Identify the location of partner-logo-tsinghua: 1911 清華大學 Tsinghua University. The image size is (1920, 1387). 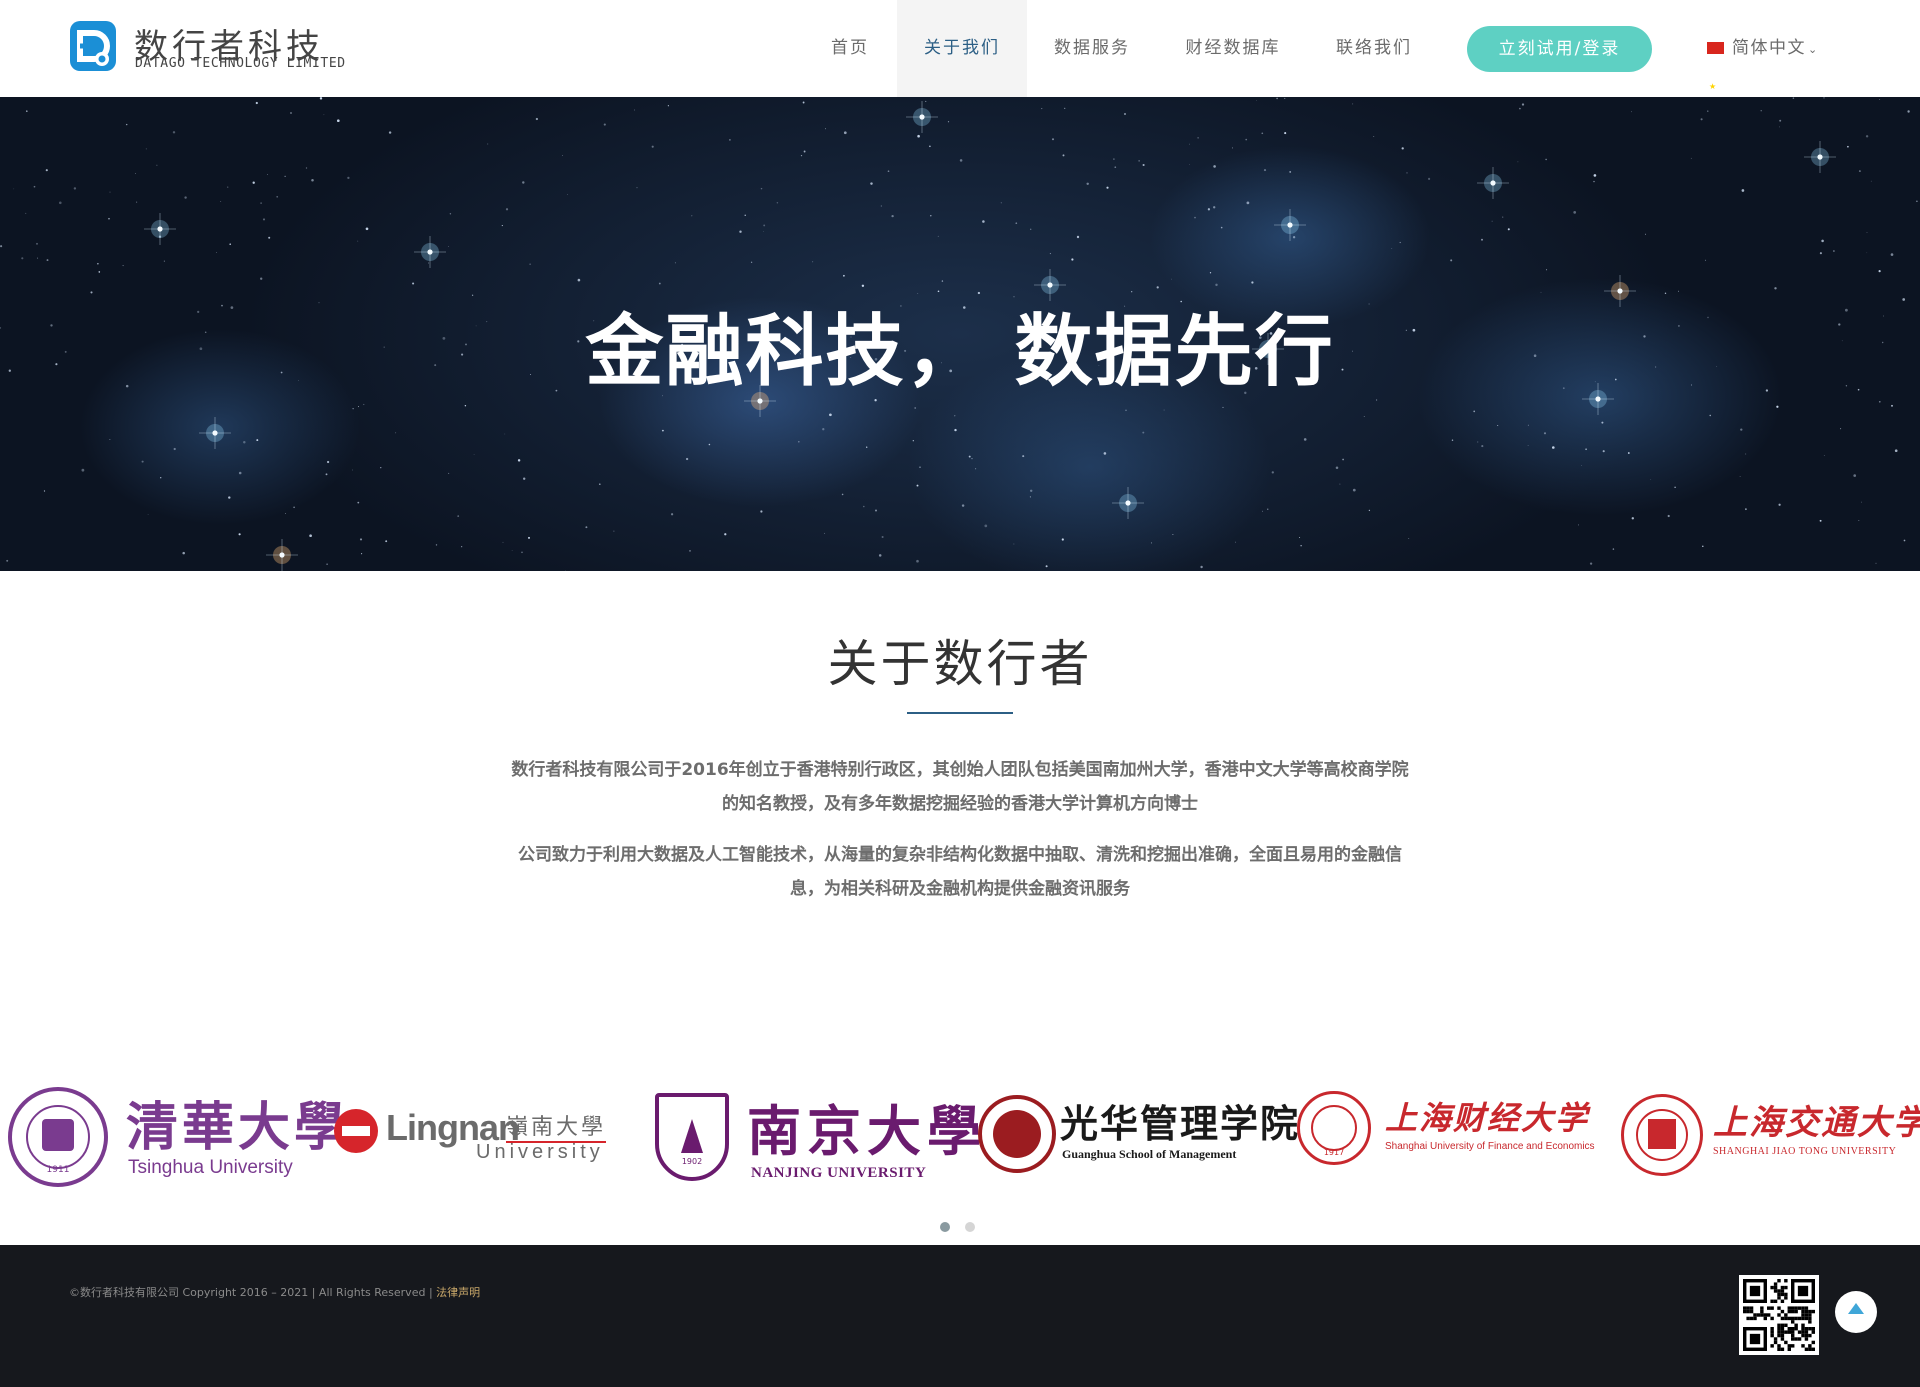
(177, 1140).